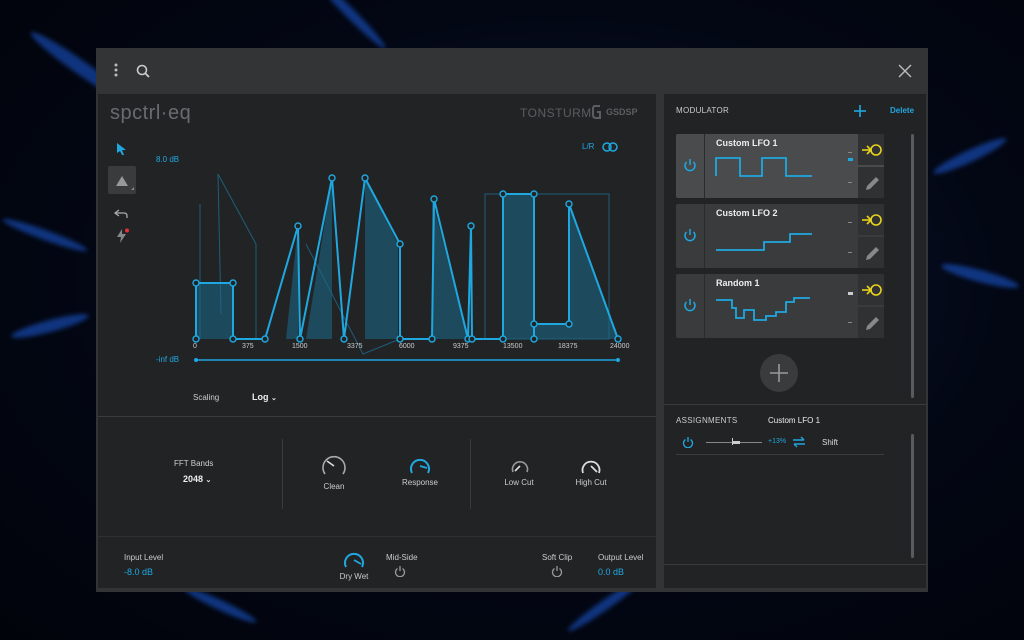  What do you see at coordinates (300, 346) in the screenshot?
I see `x-tick: 1500` at bounding box center [300, 346].